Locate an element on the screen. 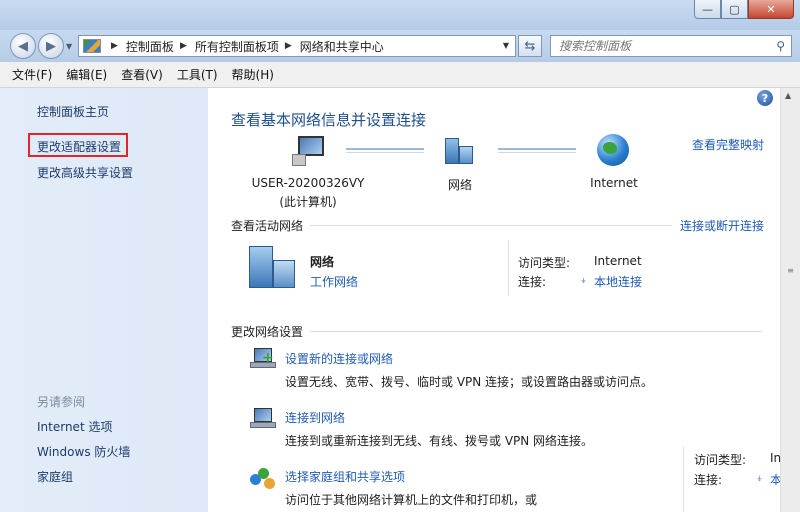 The width and height of the screenshot is (800, 512). new-connection-icon: + is located at coordinates (263, 360).